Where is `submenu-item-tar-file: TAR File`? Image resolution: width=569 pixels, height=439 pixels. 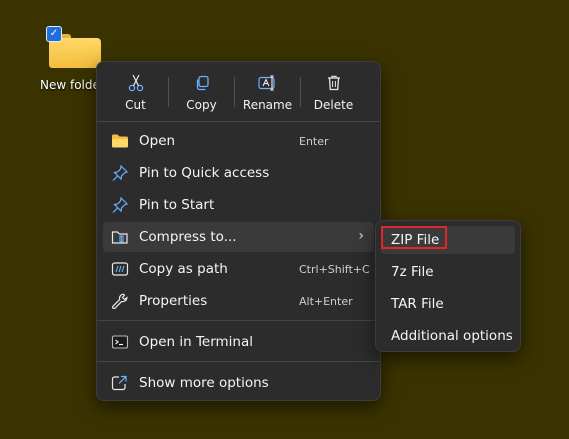
submenu-item-tar-file: TAR File is located at coordinates (448, 304).